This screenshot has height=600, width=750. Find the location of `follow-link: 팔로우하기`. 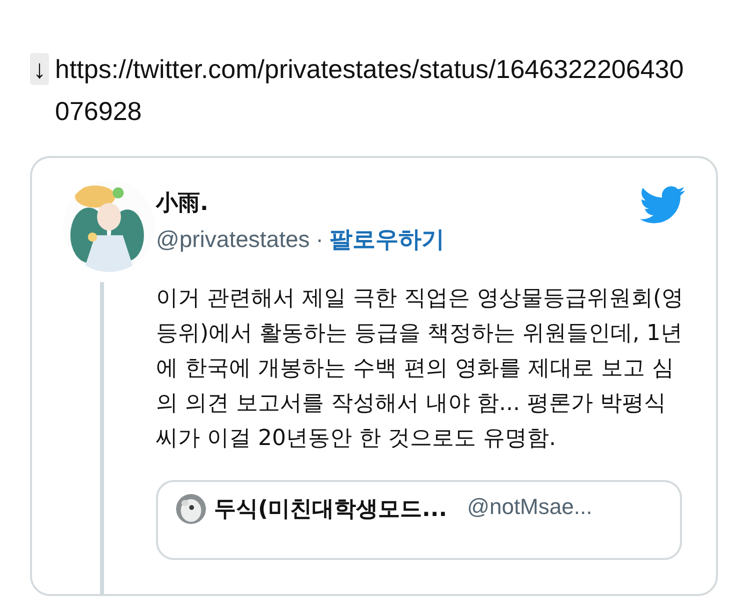

follow-link: 팔로우하기 is located at coordinates (386, 239).